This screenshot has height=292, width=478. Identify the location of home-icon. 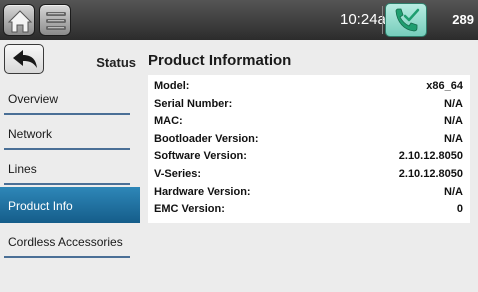
(20, 21).